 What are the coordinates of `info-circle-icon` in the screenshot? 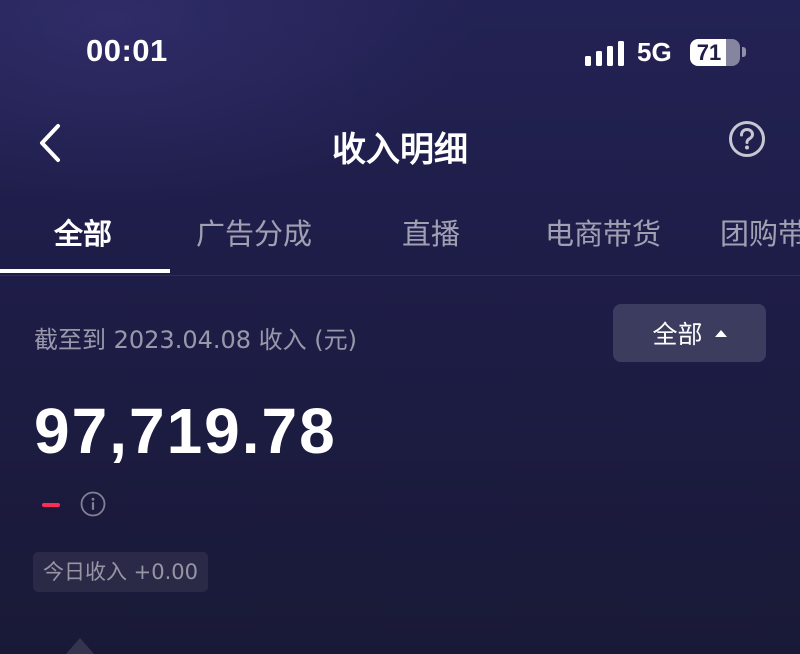 It's located at (93, 504).